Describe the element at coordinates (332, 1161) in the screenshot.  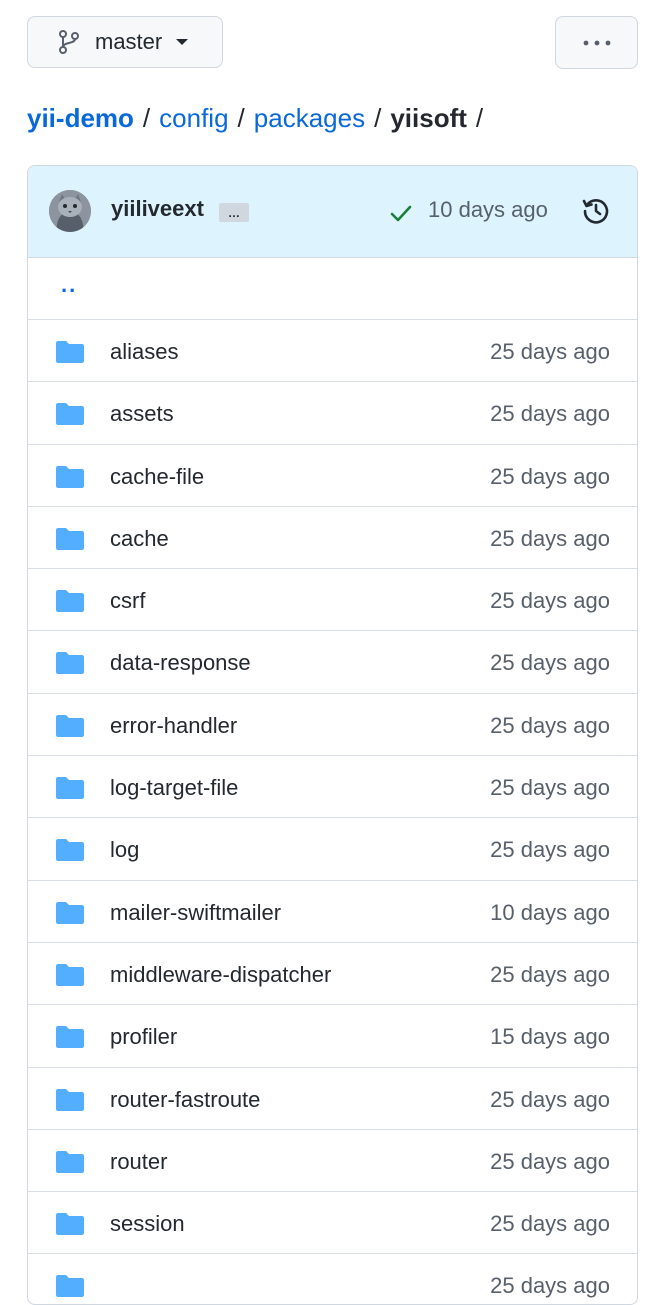
I see `file-row: router 25 days ago` at that location.